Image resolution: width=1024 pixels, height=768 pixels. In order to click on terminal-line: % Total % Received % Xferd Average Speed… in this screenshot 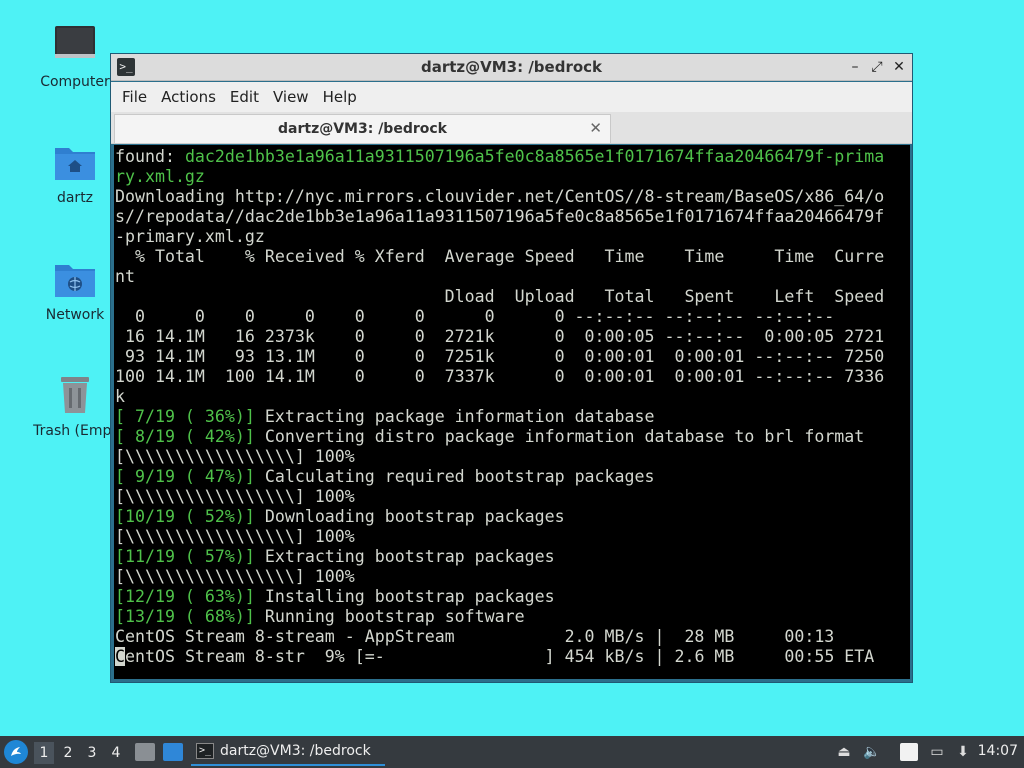, I will do `click(512, 257)`.